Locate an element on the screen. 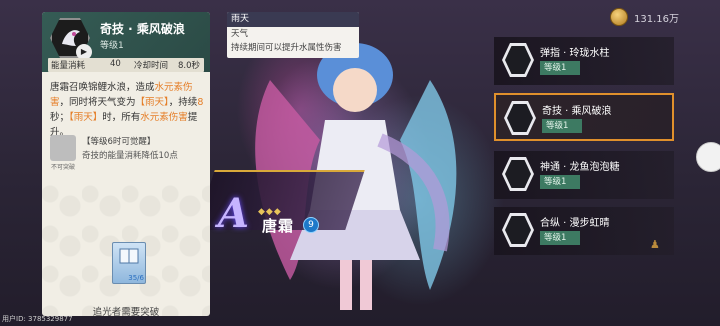  dragon-icon is located at coordinates (520, 118).